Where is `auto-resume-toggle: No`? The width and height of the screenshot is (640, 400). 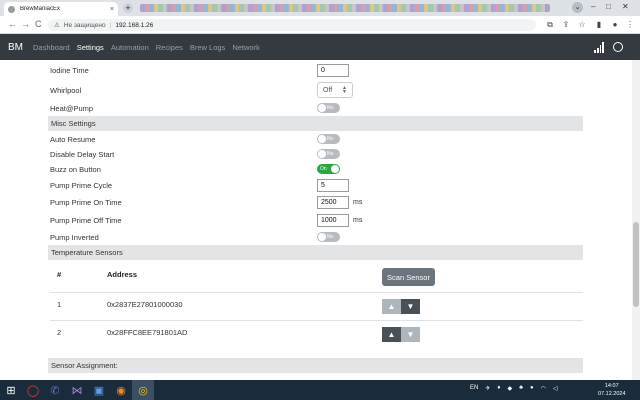
auto-resume-toggle: No is located at coordinates (328, 139).